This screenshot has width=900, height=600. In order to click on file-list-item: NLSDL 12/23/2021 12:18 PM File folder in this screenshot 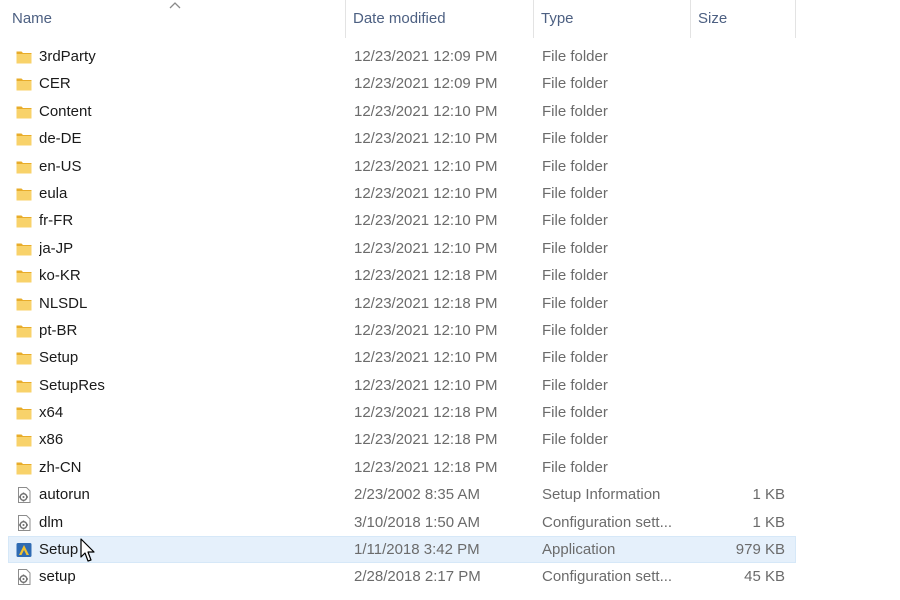, I will do `click(450, 303)`.